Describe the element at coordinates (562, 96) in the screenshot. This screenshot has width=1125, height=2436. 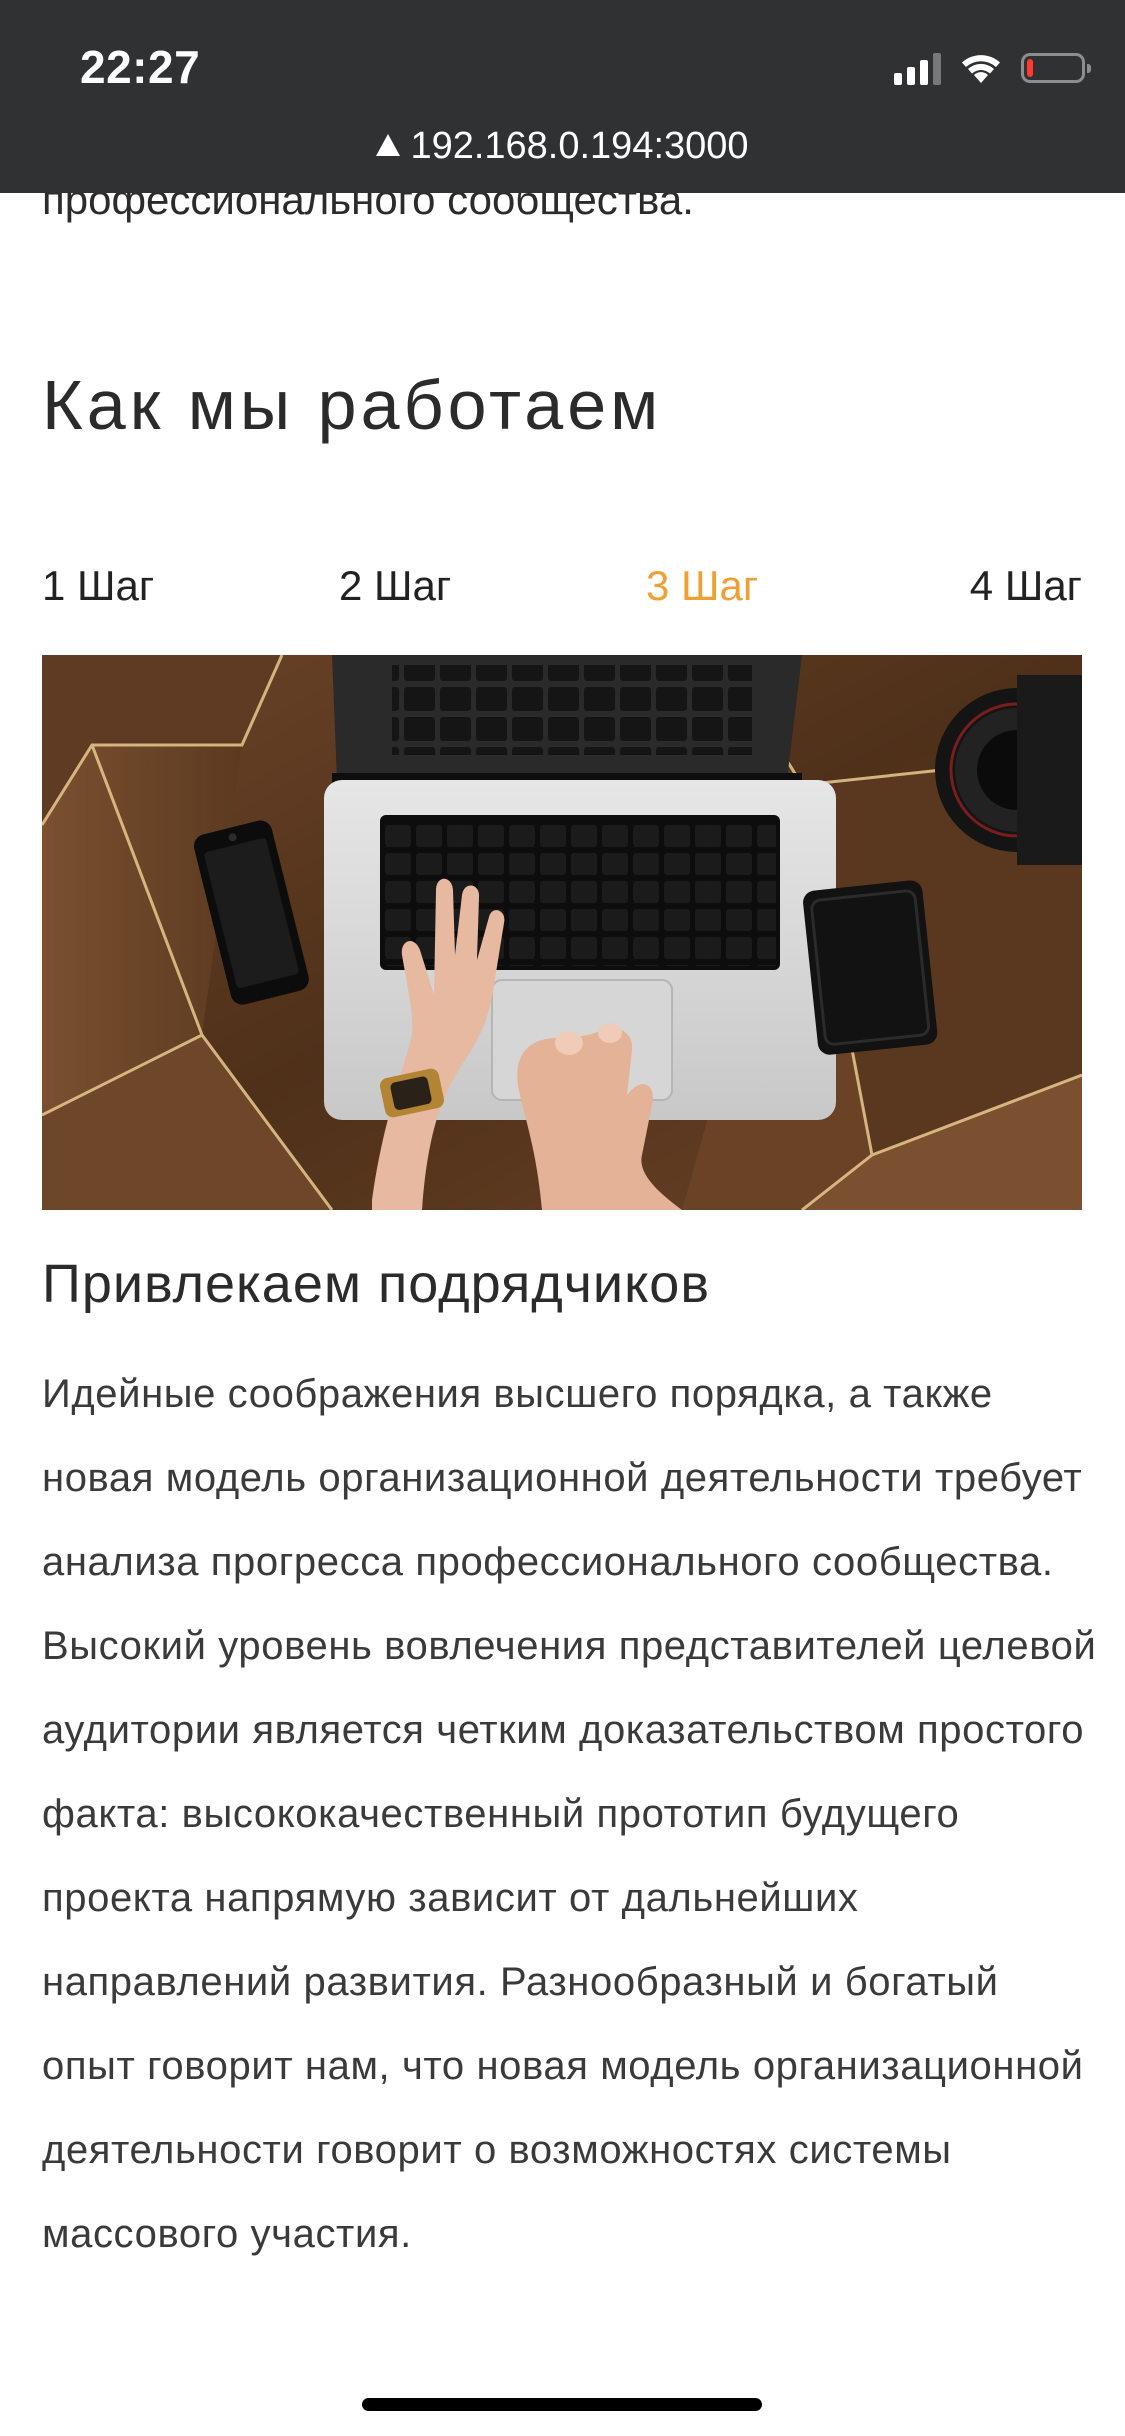
I see `browser-top-bar: 22:27 192.168.0.194:3000` at that location.